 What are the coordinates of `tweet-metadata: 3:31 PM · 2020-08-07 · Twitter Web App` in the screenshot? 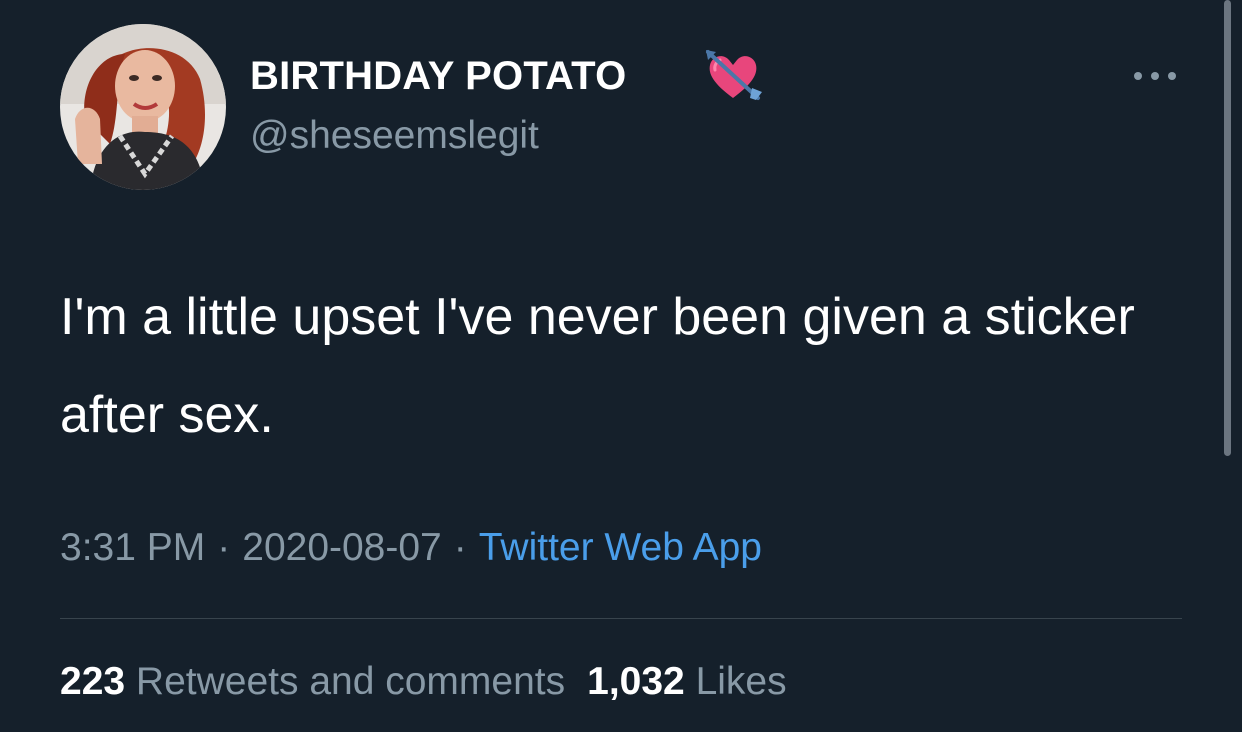 It's located at (411, 548).